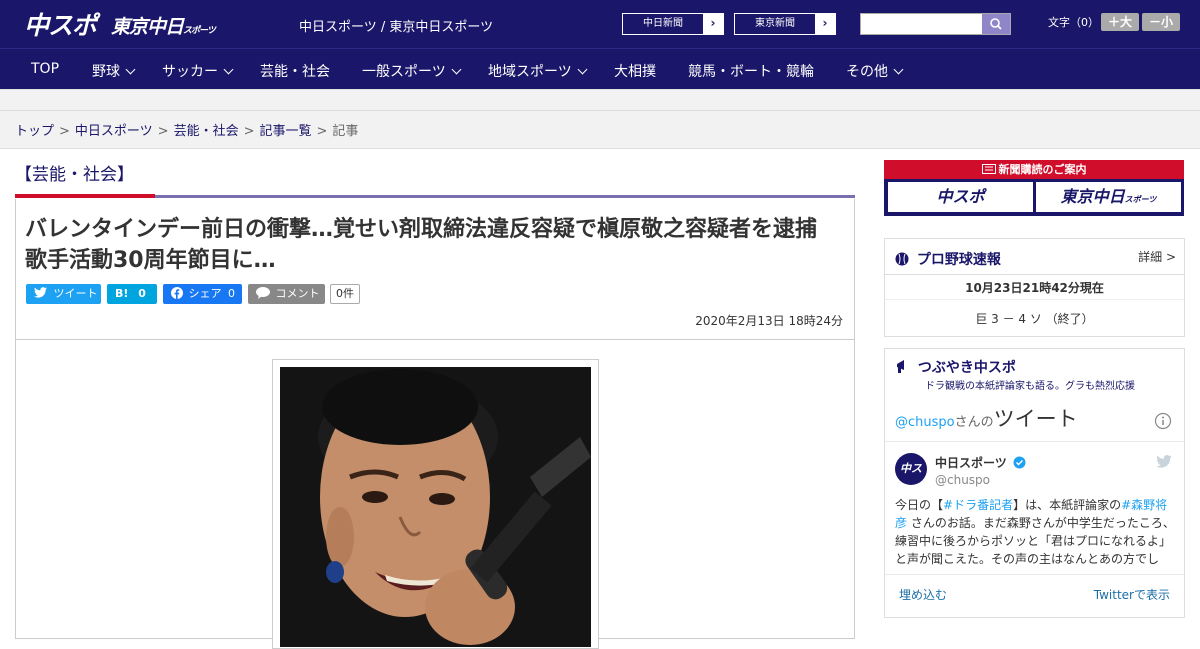 This screenshot has height=649, width=1200. What do you see at coordinates (85, 196) in the screenshot?
I see `category-underline` at bounding box center [85, 196].